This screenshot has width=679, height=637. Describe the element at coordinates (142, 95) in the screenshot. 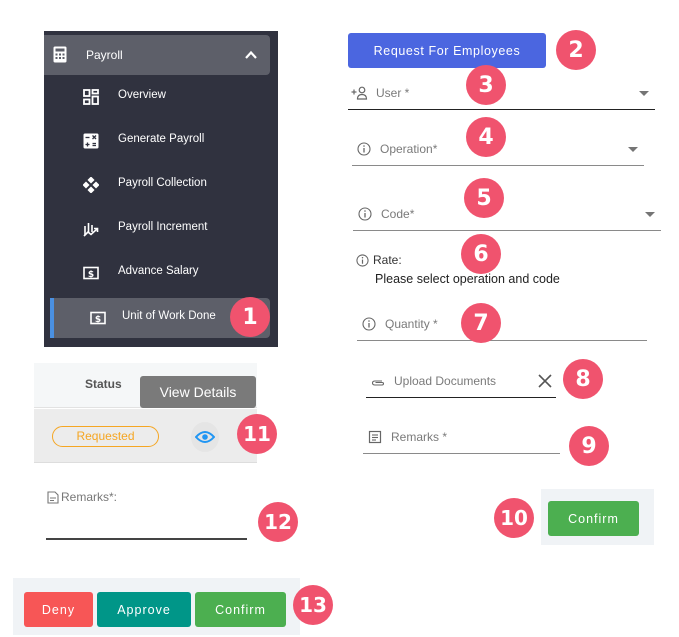

I see `sidebar-item-label: Overview` at that location.